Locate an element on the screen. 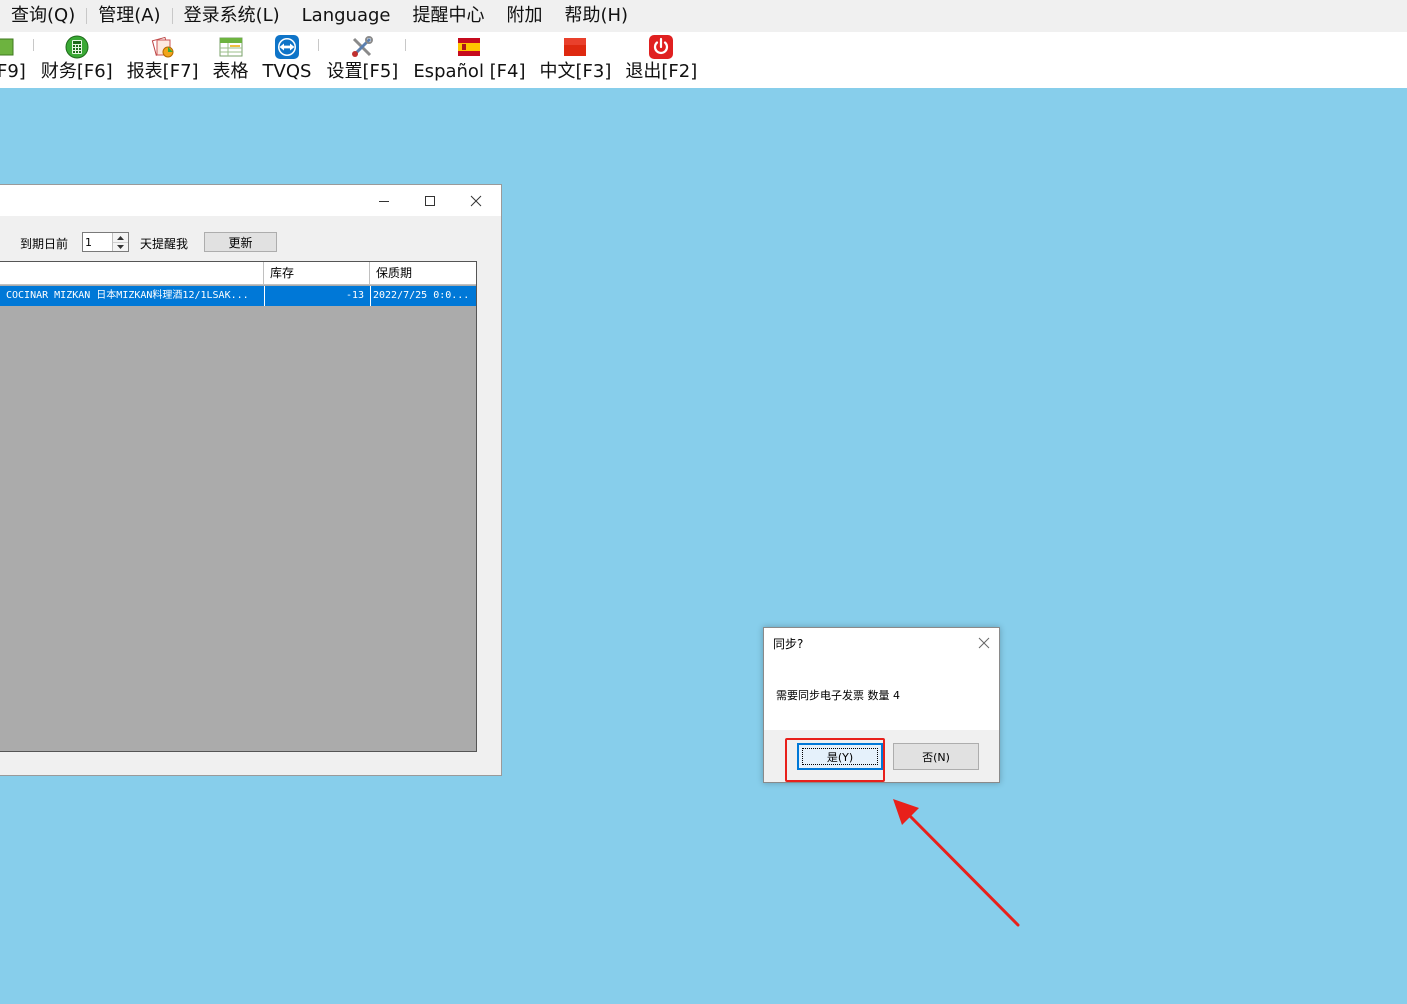 This screenshot has width=1407, height=1004. calculator-icon is located at coordinates (77, 47).